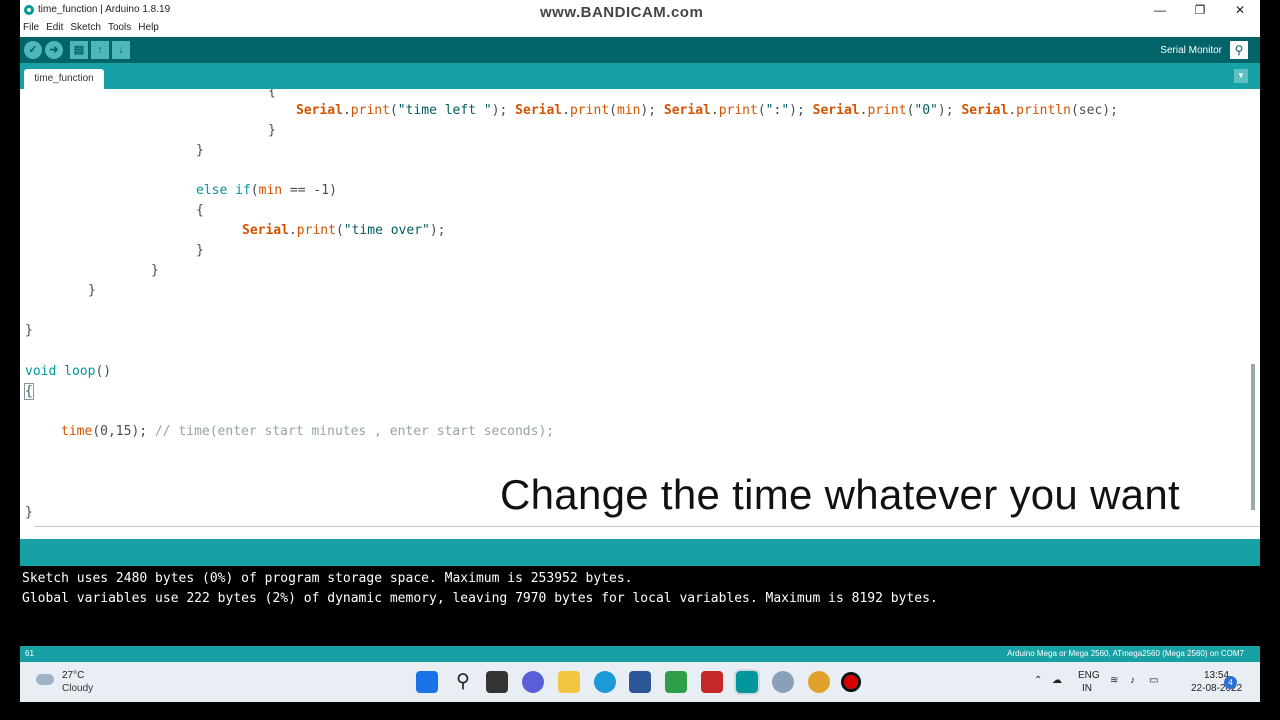  Describe the element at coordinates (1089, 675) in the screenshot. I see `language-top: ENG` at that location.